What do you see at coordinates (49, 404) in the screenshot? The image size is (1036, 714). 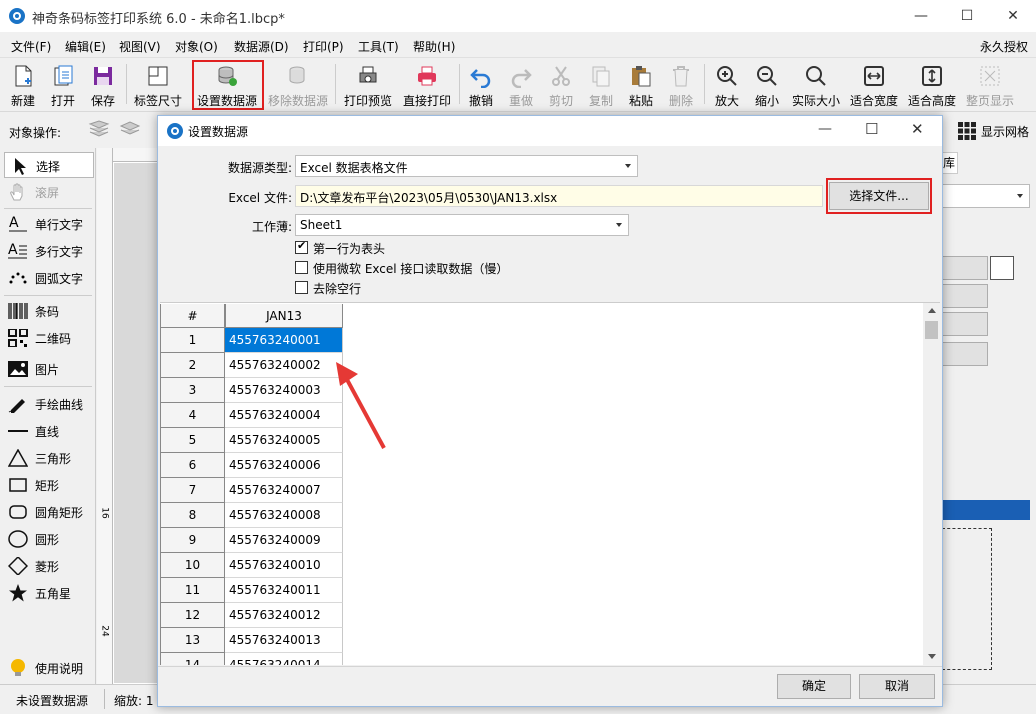 I see `tool-freehand: 手绘曲线` at bounding box center [49, 404].